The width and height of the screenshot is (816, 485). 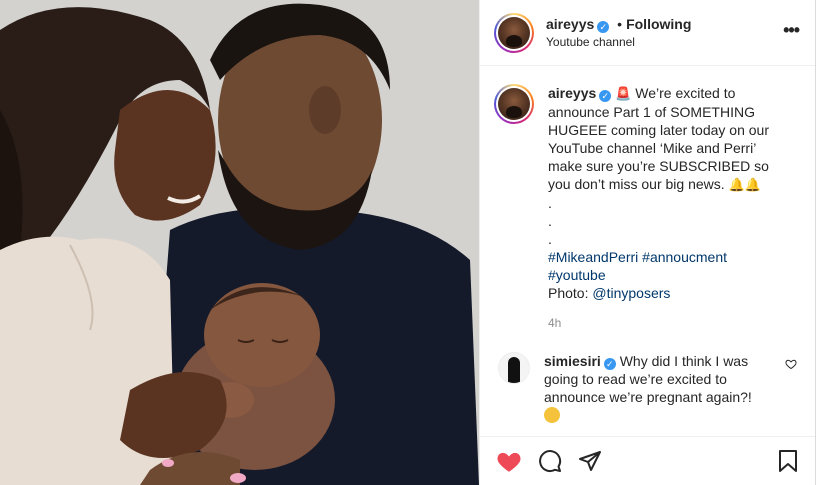 What do you see at coordinates (791, 30) in the screenshot?
I see `more-options-icon: •••` at bounding box center [791, 30].